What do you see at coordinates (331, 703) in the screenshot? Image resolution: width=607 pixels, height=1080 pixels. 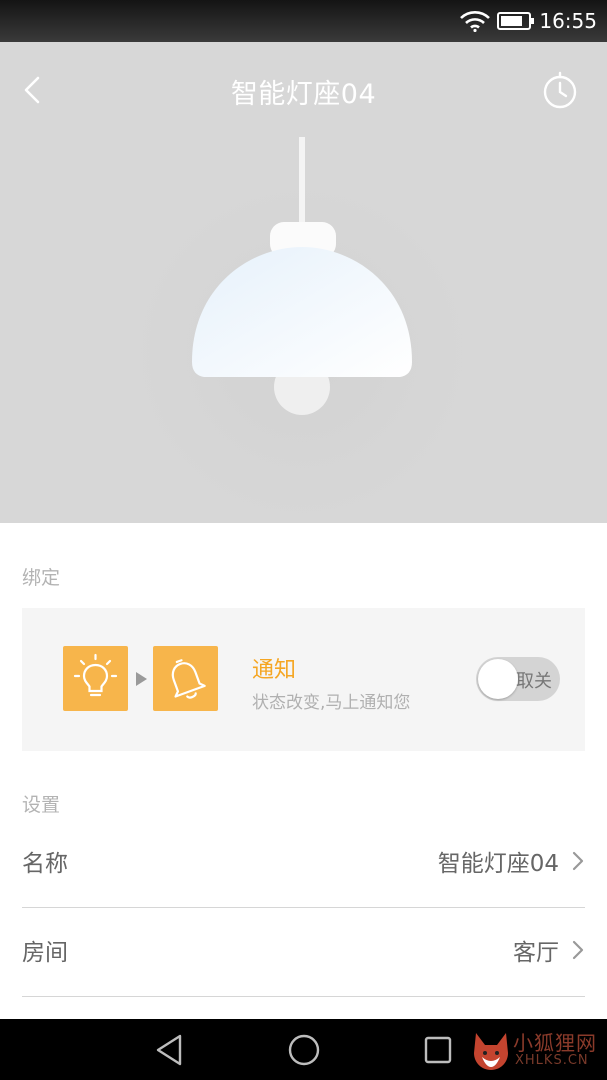 I see `notification-subtitle: 状态改变,马上通知您` at bounding box center [331, 703].